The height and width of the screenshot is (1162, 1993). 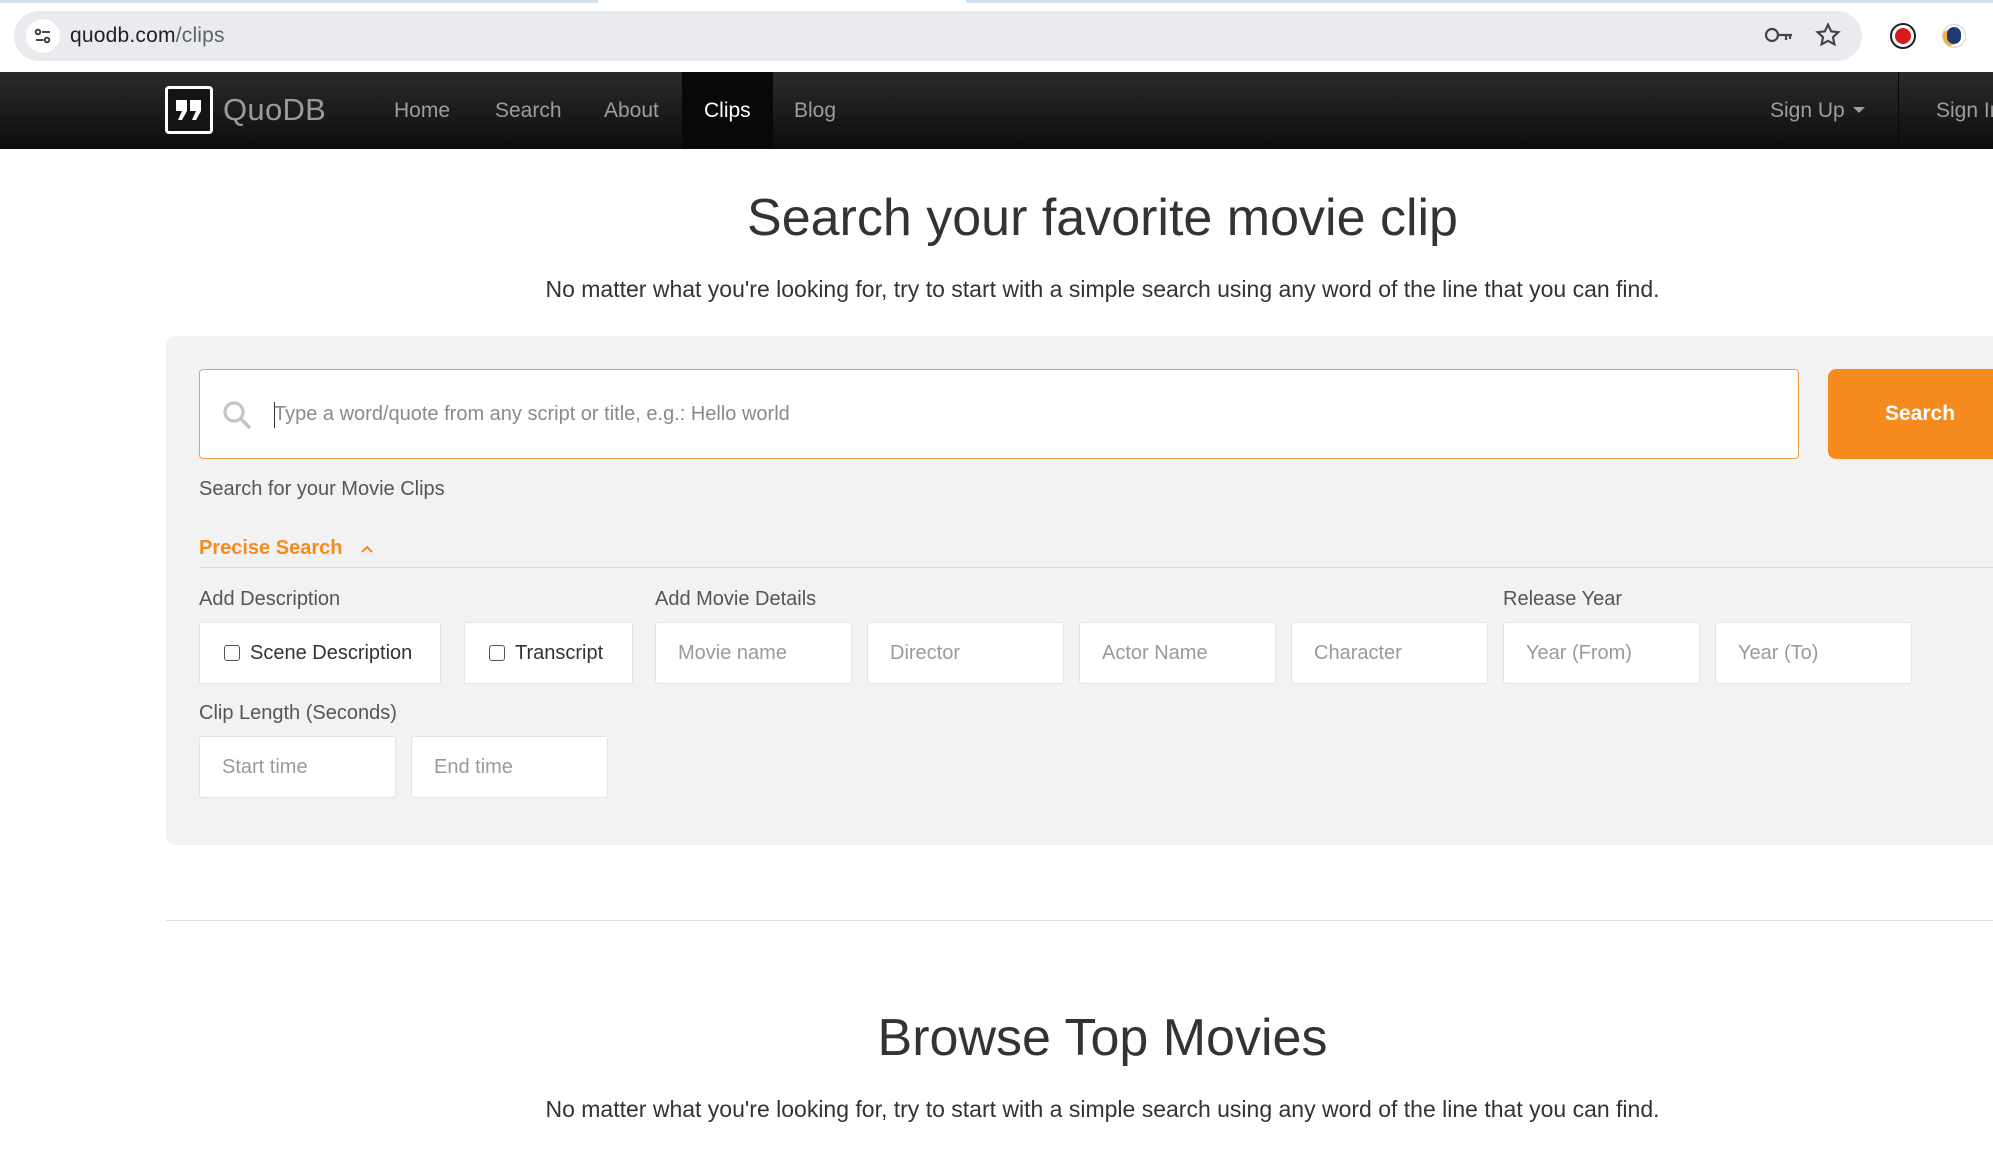 What do you see at coordinates (1562, 599) in the screenshot?
I see `release-year-label: Release Year` at bounding box center [1562, 599].